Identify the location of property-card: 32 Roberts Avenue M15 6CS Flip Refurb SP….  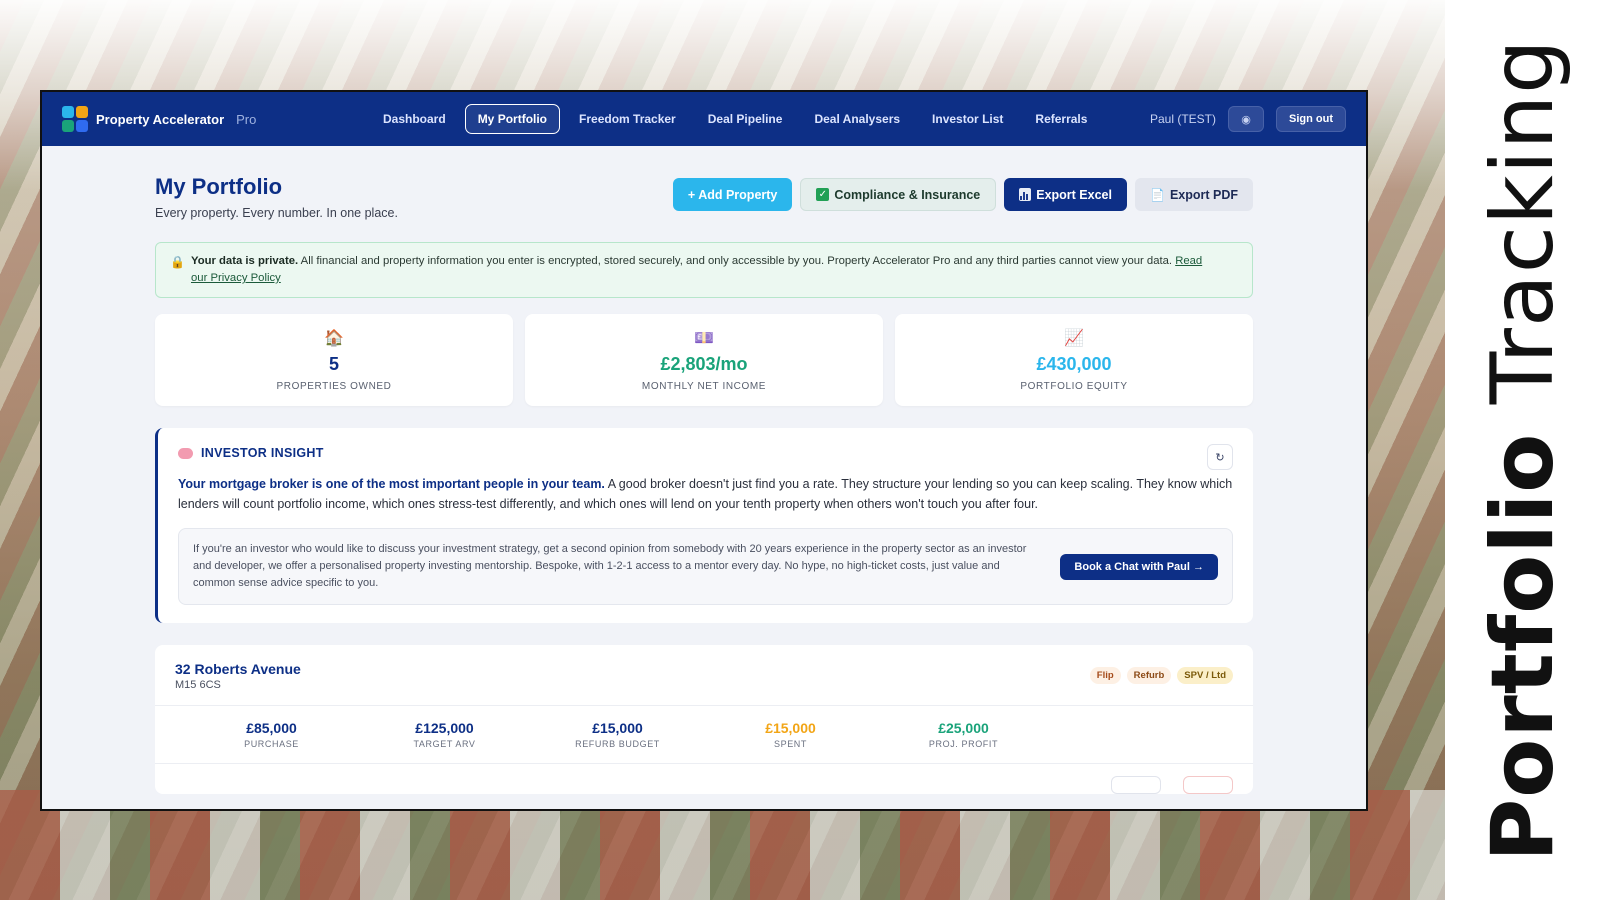
(704, 719).